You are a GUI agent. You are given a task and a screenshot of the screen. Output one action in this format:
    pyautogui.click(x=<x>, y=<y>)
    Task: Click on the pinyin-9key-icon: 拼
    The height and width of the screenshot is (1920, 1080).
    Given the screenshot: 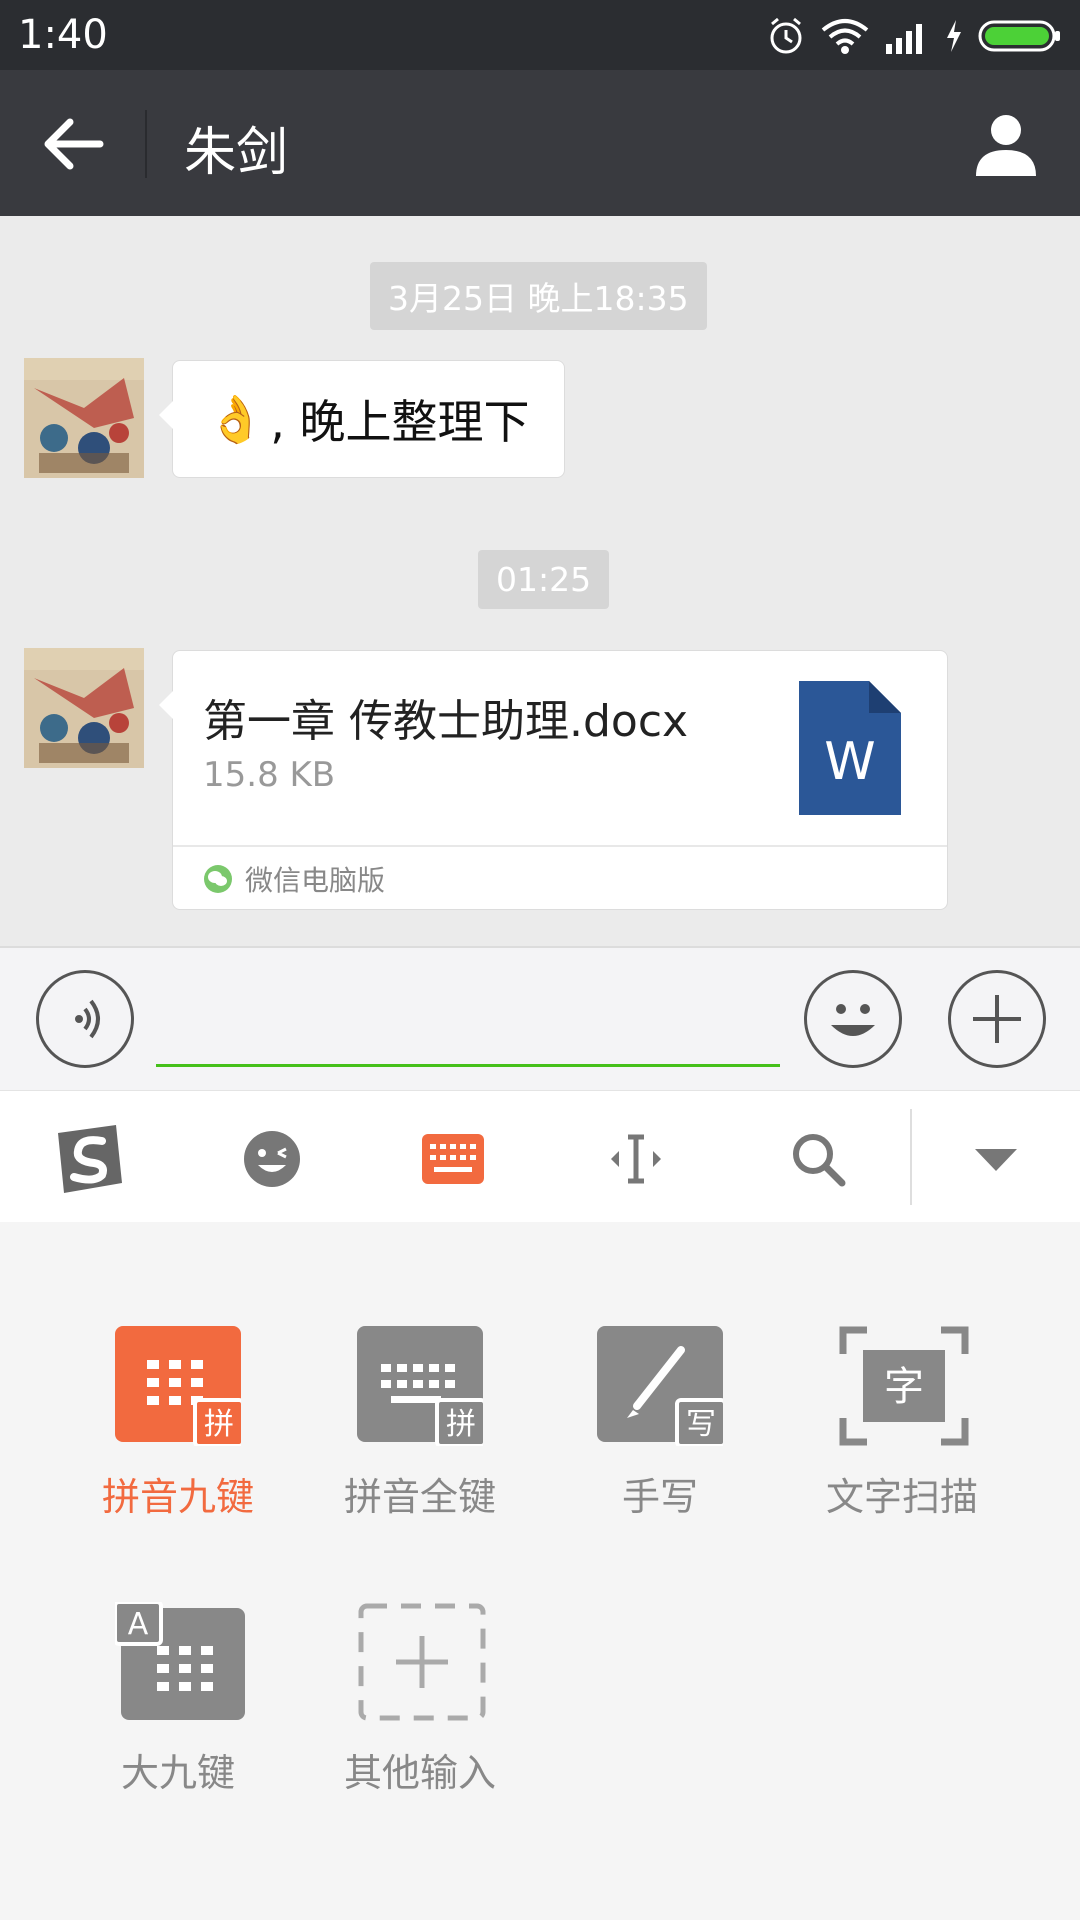 What is the action you would take?
    pyautogui.click(x=180, y=1387)
    